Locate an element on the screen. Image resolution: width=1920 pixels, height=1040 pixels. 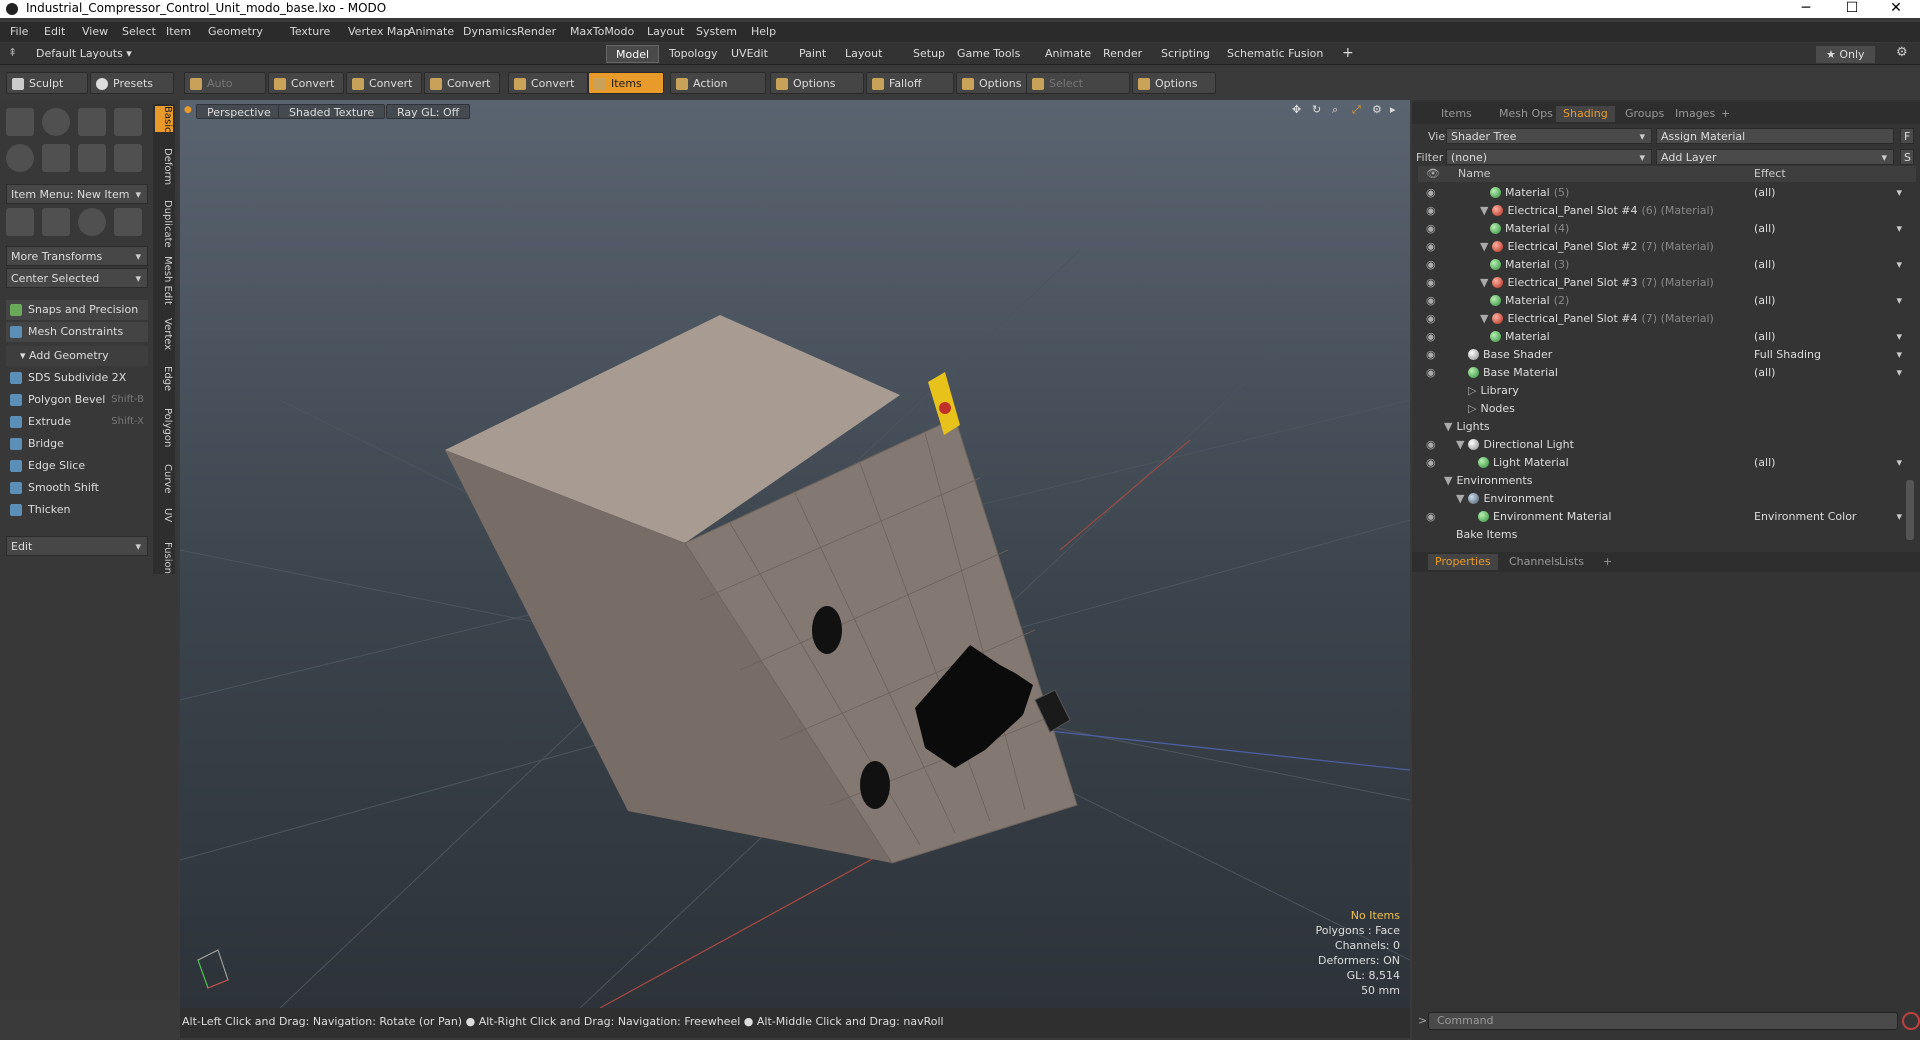
vtab-basic: Basic is located at coordinates (164, 119).